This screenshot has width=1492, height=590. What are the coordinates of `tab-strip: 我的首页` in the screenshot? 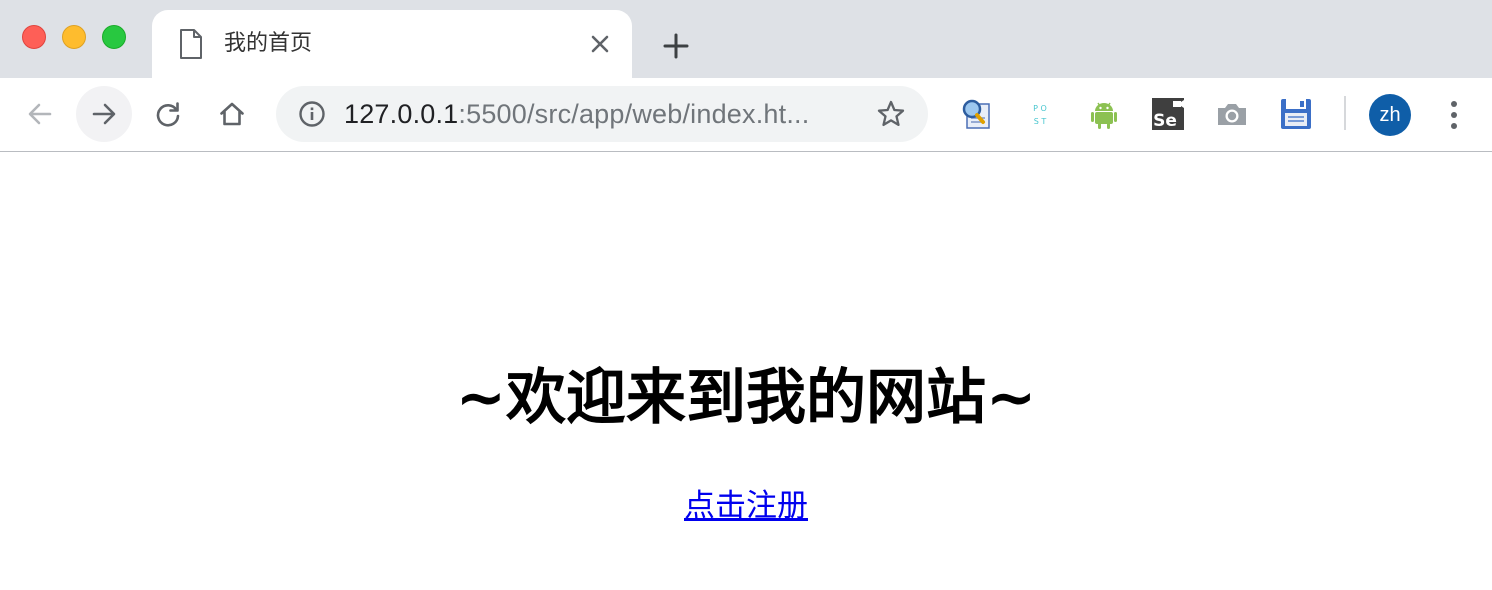 It's located at (746, 39).